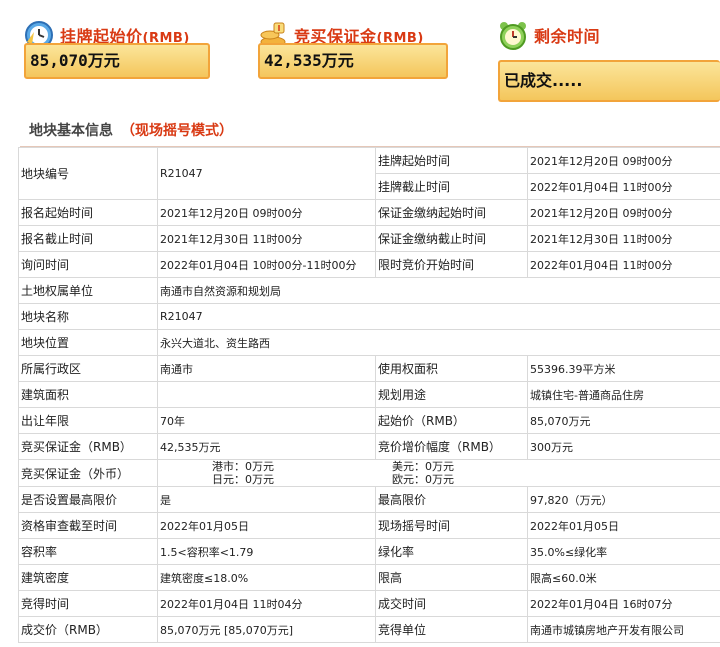 This screenshot has height=647, width=720. I want to click on table-label: 资格审查截至时间, so click(88, 525).